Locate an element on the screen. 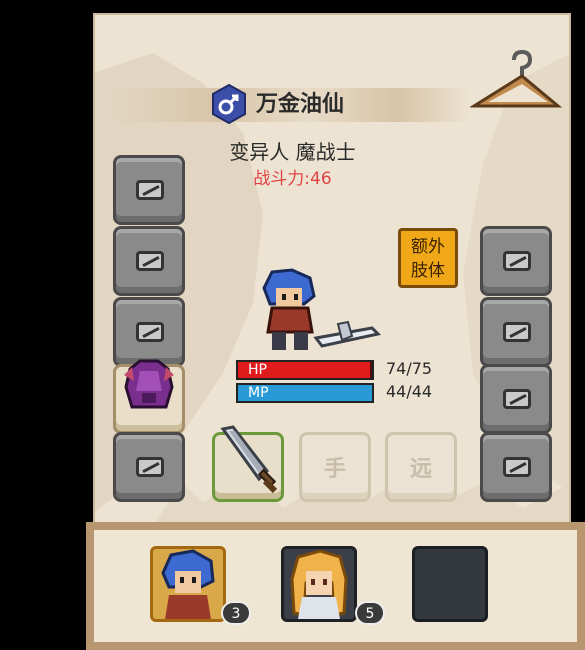 The image size is (585, 650). extra-limb-label-2: 肢体 is located at coordinates (428, 271).